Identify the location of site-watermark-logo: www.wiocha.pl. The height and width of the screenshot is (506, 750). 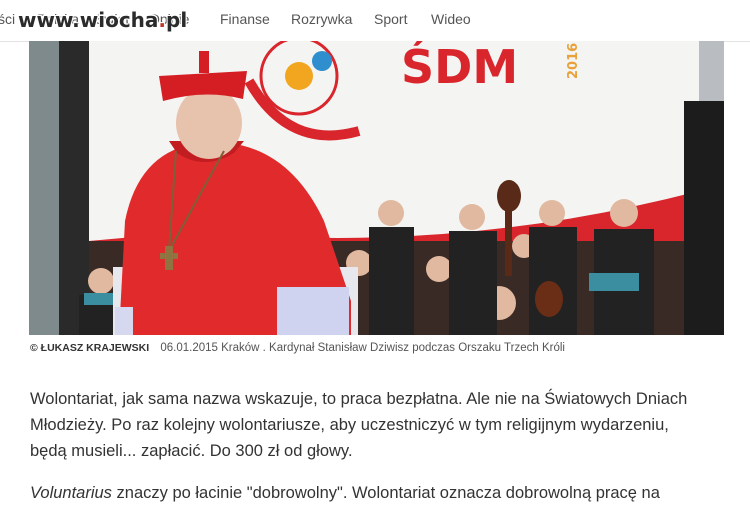
(102, 20).